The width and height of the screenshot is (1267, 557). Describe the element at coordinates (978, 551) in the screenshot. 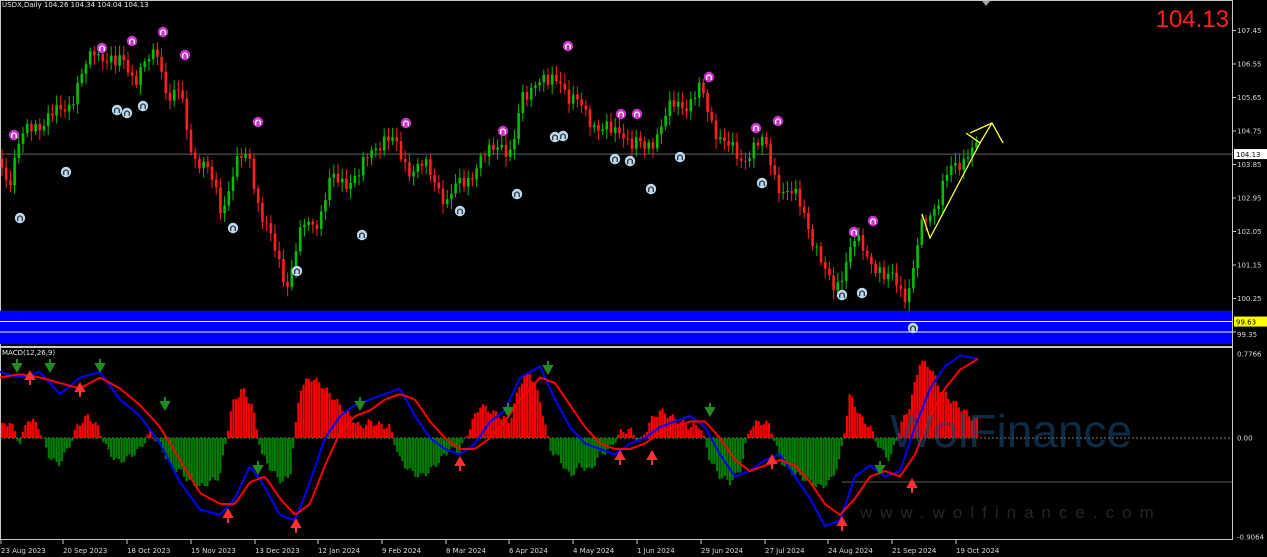

I see `x-tick-label: 19 Oct 2024` at that location.